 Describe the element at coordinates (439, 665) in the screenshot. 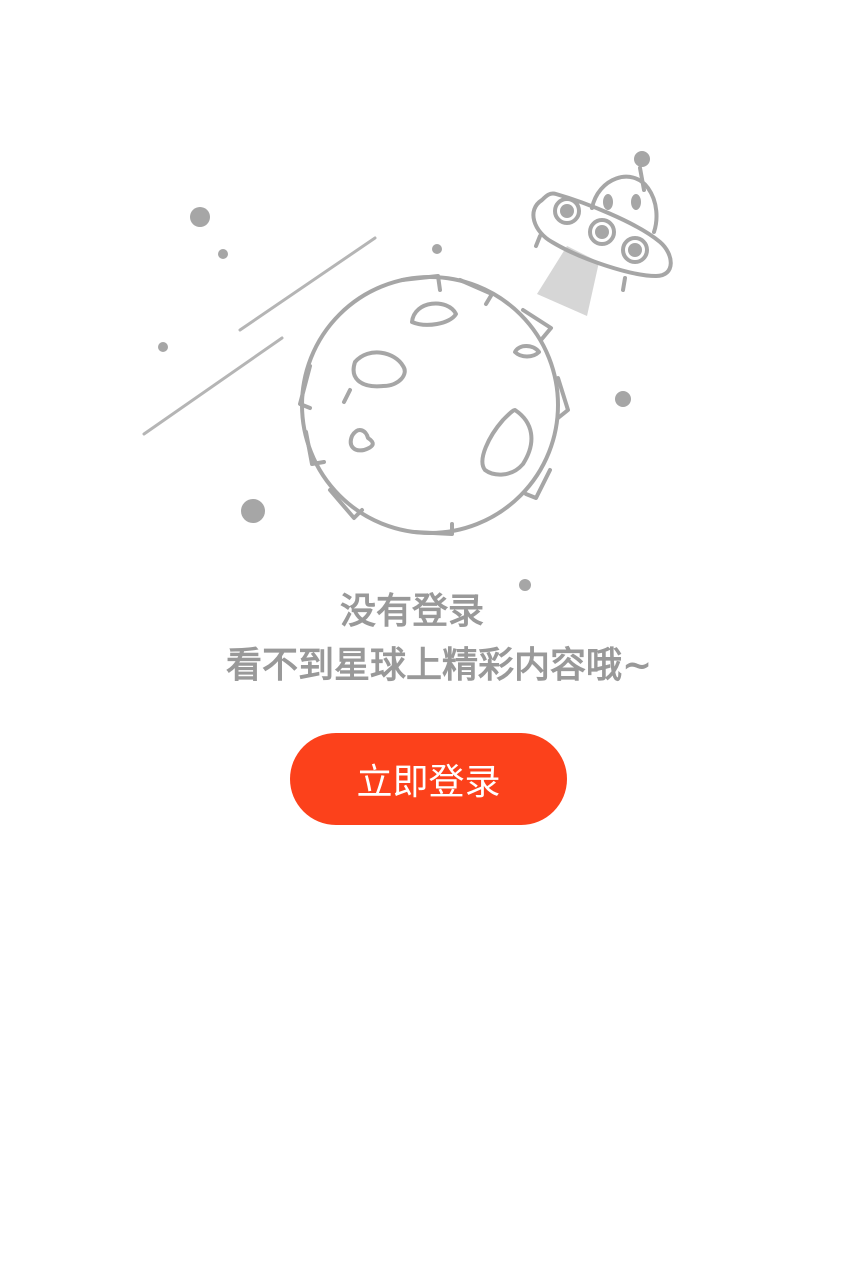

I see `not-logged-in-subtitle: 看不到星球上精彩内容哦~` at that location.